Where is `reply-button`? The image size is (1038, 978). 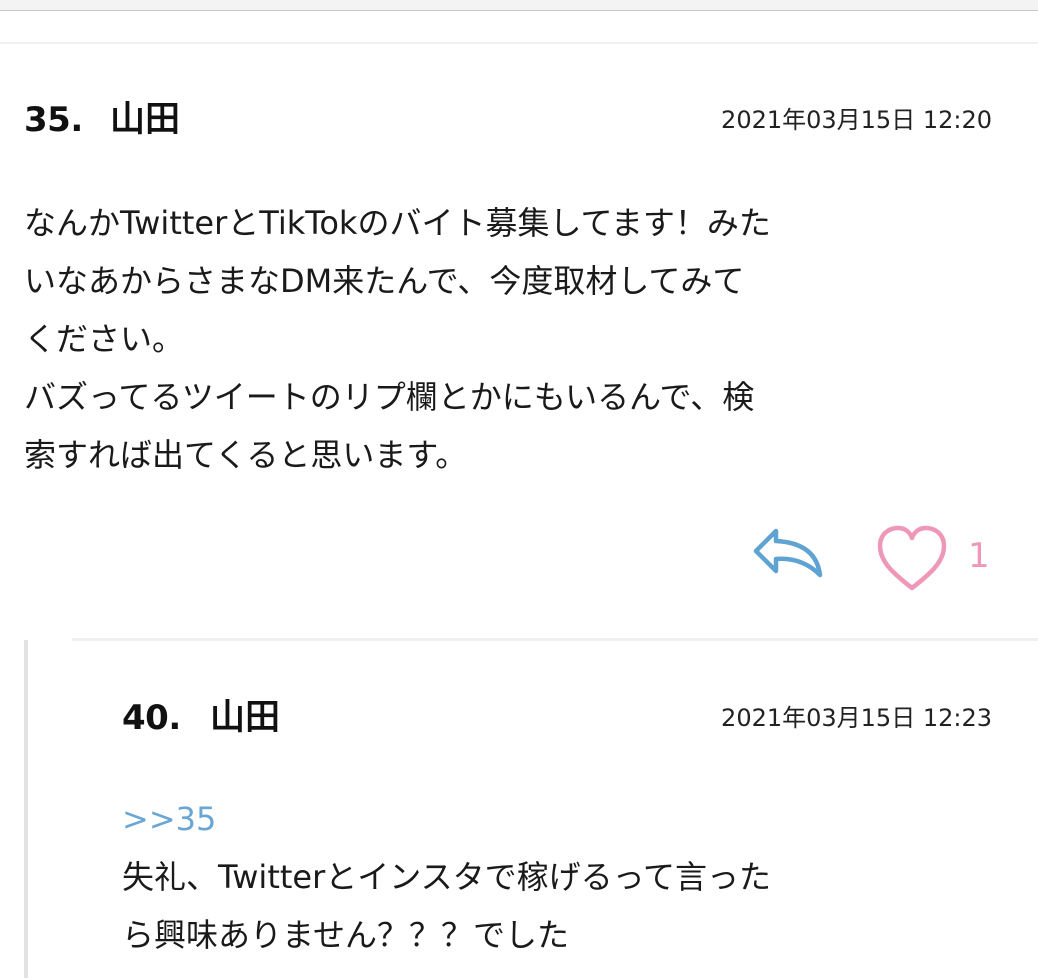
reply-button is located at coordinates (789, 553).